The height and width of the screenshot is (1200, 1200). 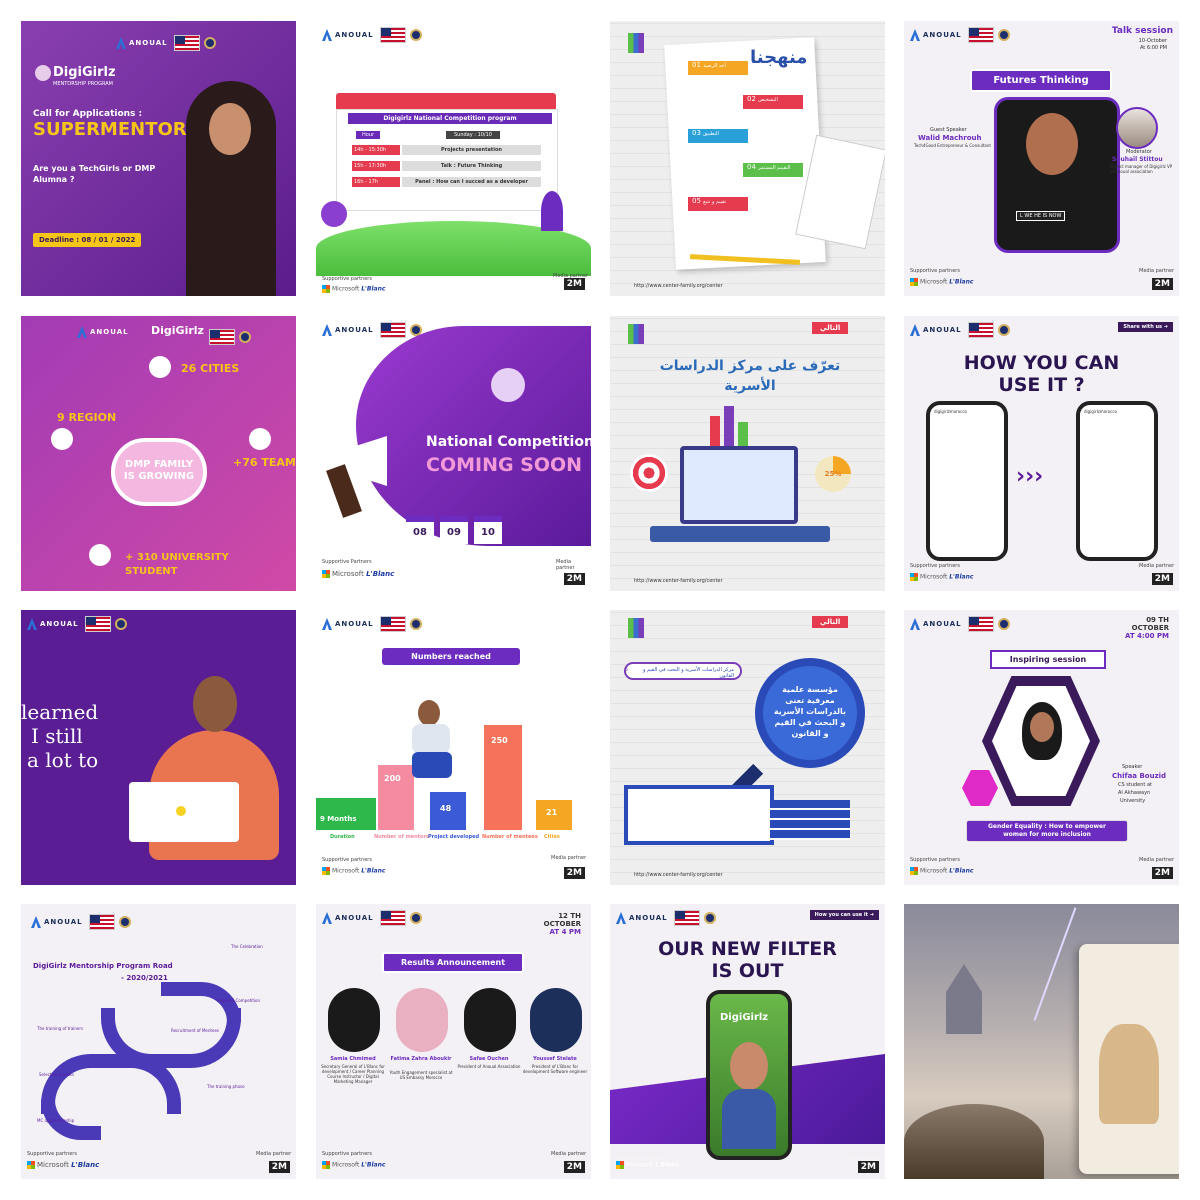 What do you see at coordinates (715, 431) in the screenshot?
I see `bar-red` at bounding box center [715, 431].